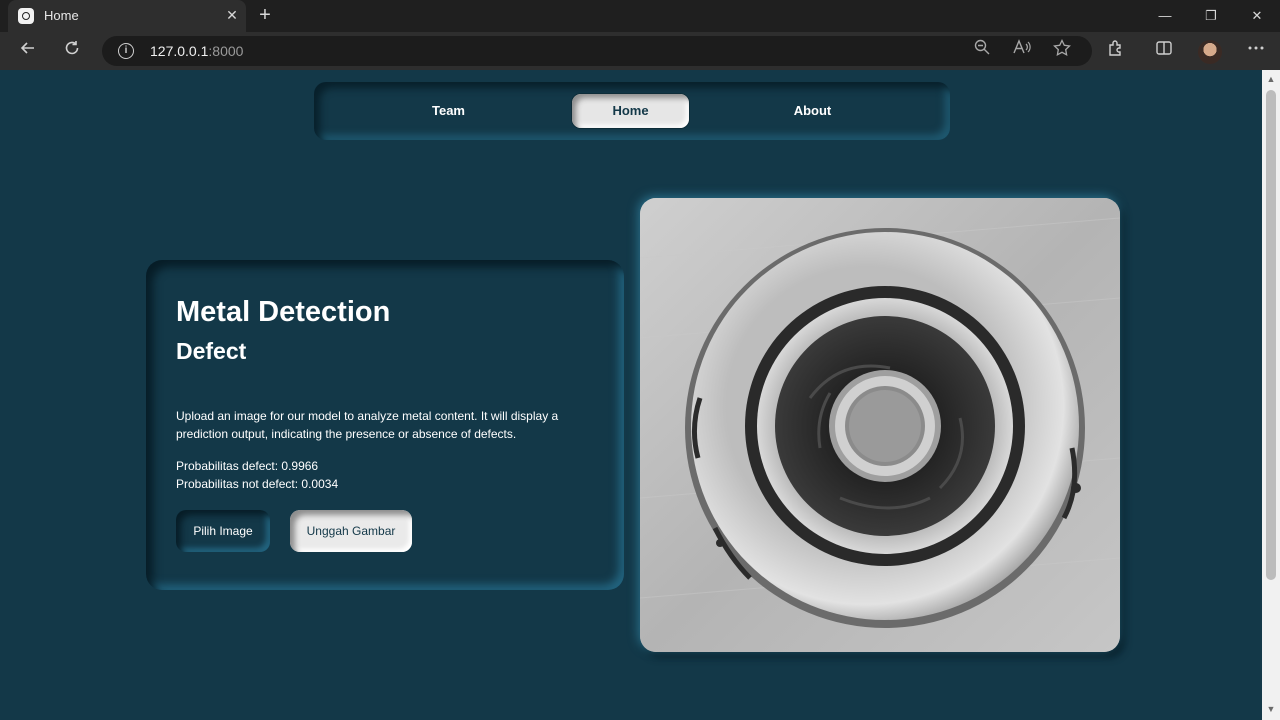 Image resolution: width=1280 pixels, height=720 pixels. I want to click on more-icon, so click(1256, 51).